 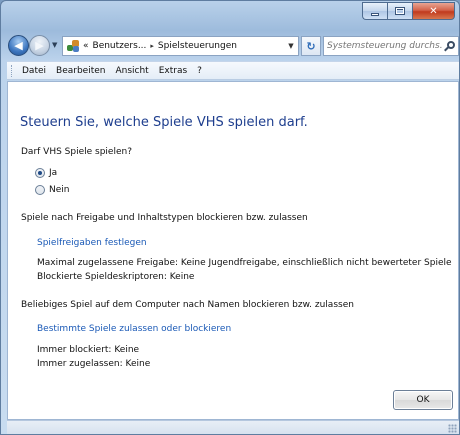 What do you see at coordinates (449, 46) in the screenshot?
I see `search-icon` at bounding box center [449, 46].